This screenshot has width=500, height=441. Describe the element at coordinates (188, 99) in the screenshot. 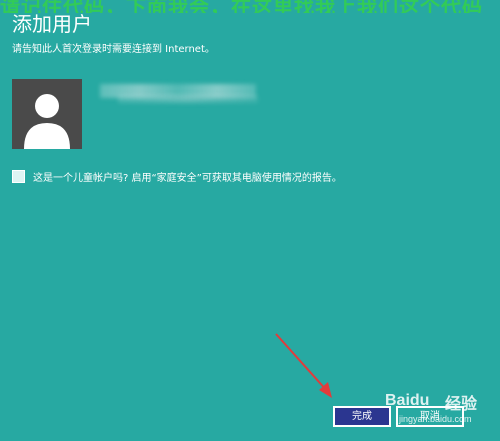

I see `blurred-account-detail` at that location.